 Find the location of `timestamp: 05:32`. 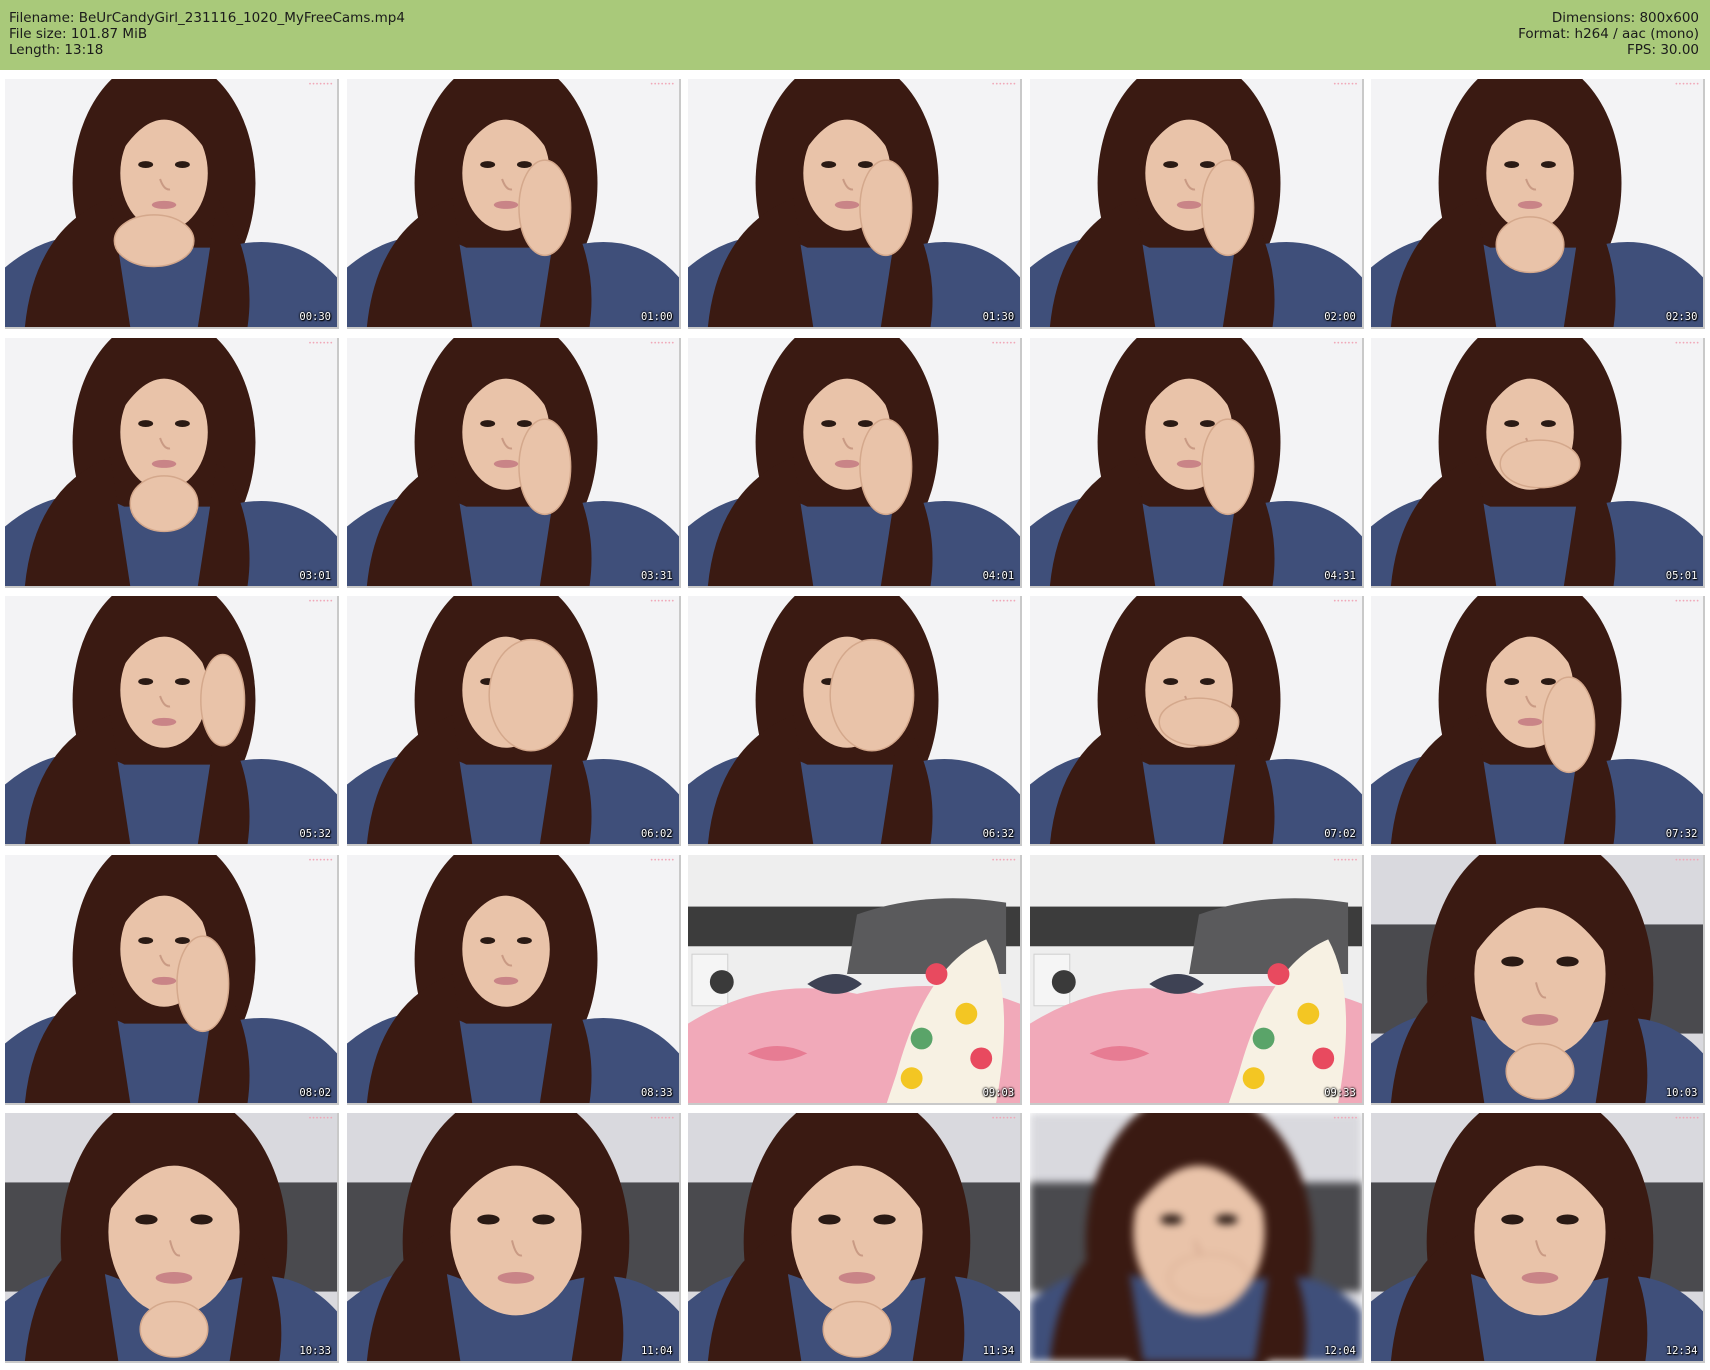

timestamp: 05:32 is located at coordinates (315, 834).